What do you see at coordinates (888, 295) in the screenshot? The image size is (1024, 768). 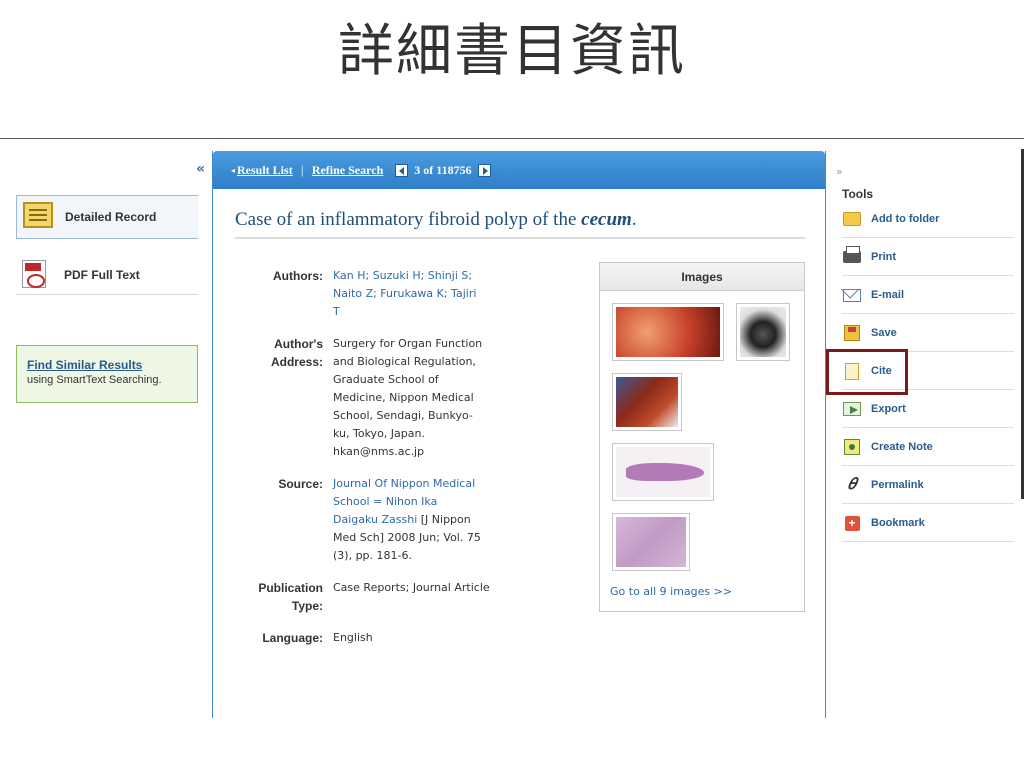 I see `tool-label: E-mail` at bounding box center [888, 295].